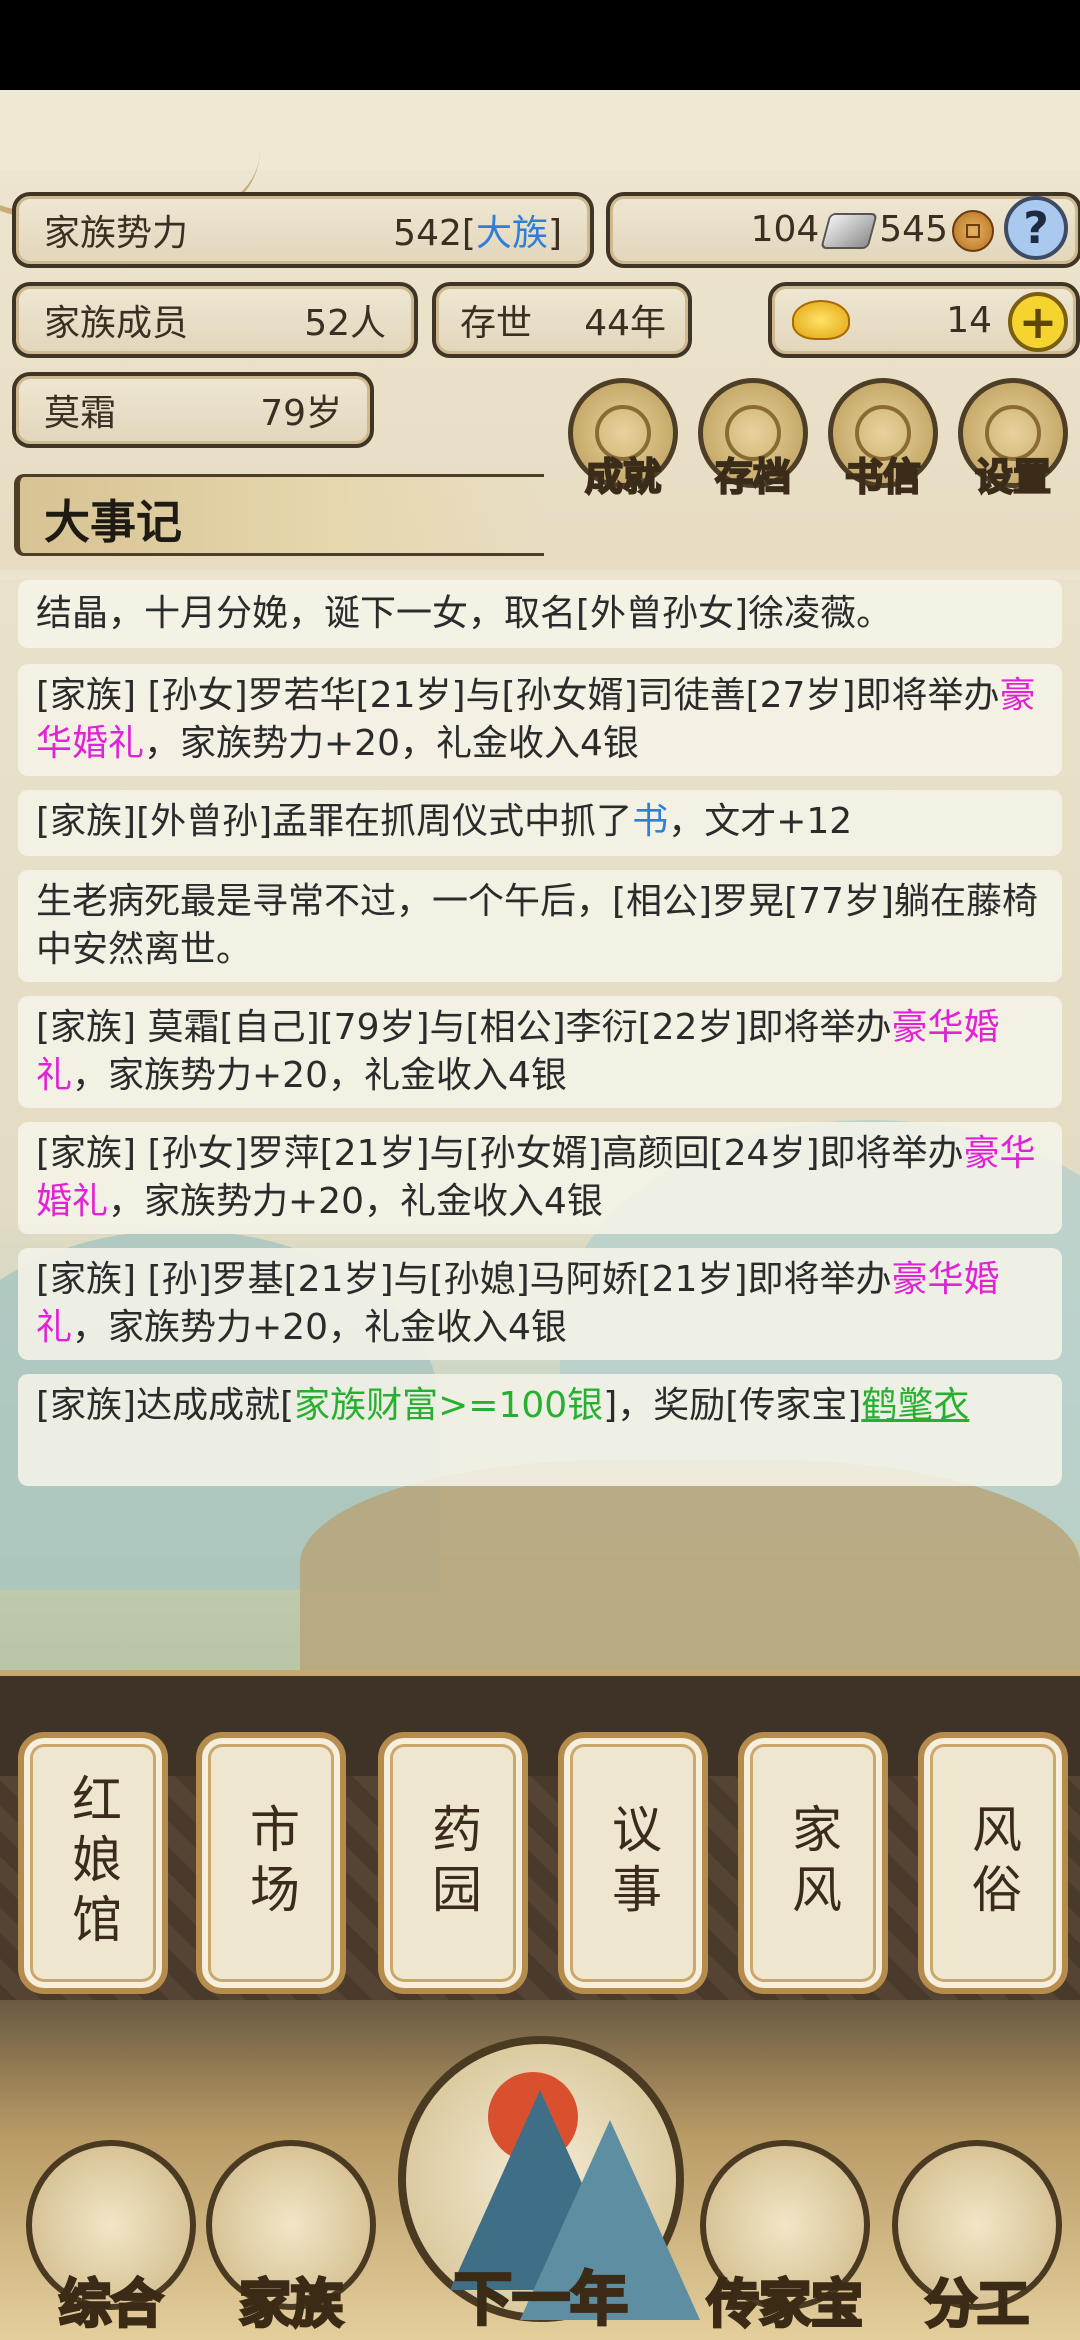 This screenshot has height=2340, width=1080. Describe the element at coordinates (883, 477) in the screenshot. I see `letters-label: 书信` at that location.